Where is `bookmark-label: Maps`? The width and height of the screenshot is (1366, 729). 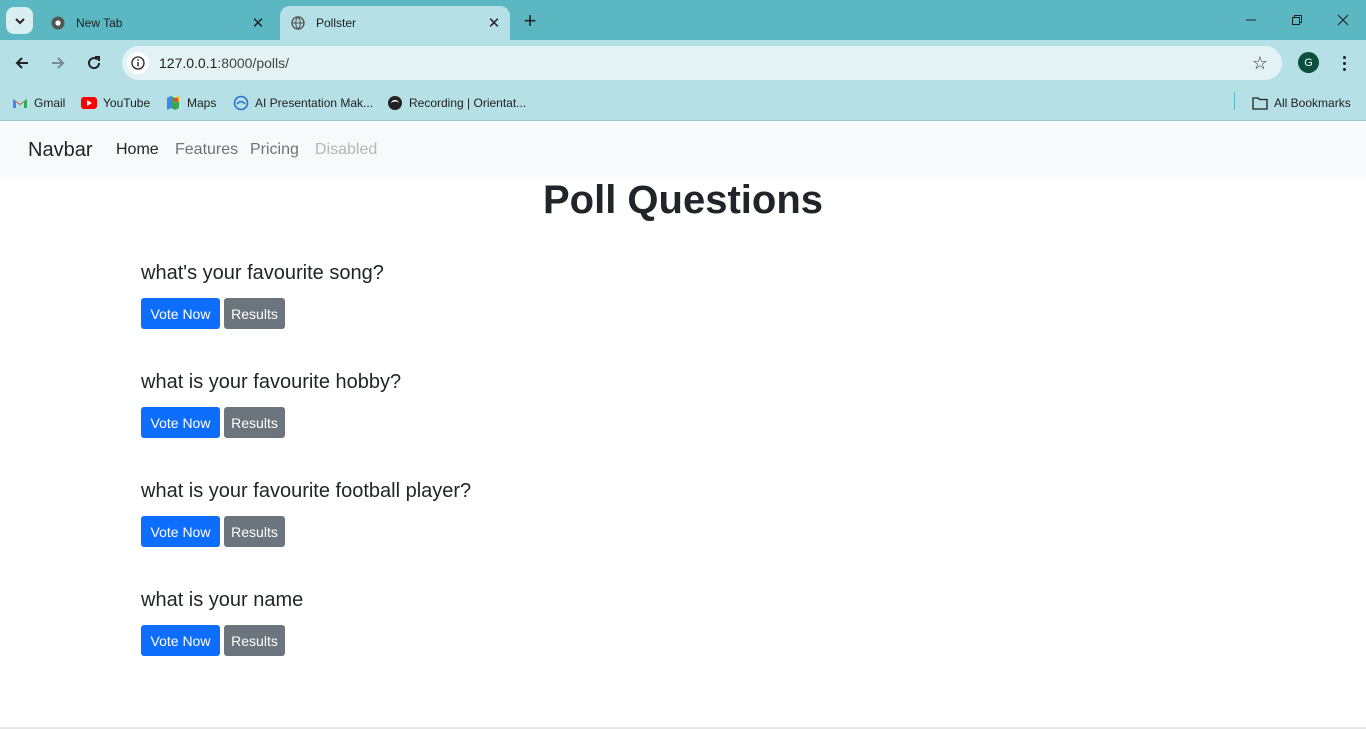
bookmark-label: Maps is located at coordinates (202, 103).